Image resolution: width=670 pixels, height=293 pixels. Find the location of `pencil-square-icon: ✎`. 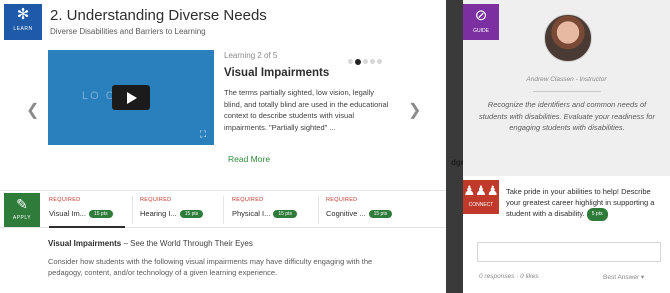

pencil-square-icon: ✎ is located at coordinates (22, 204).